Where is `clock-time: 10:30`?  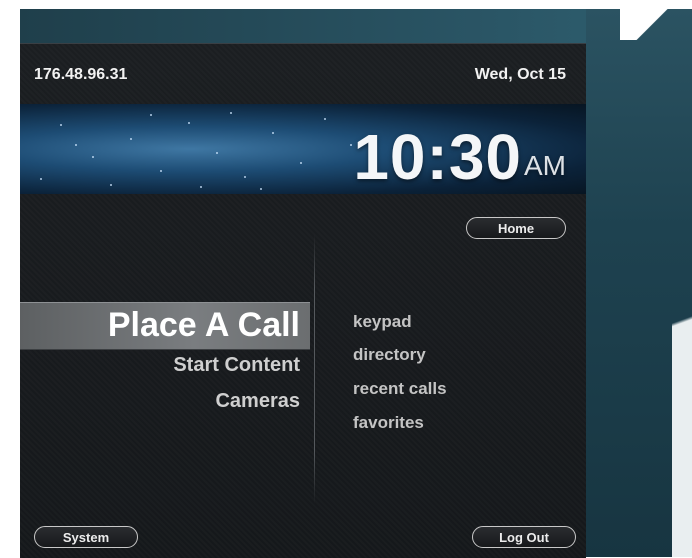
clock-time: 10:30 is located at coordinates (437, 157).